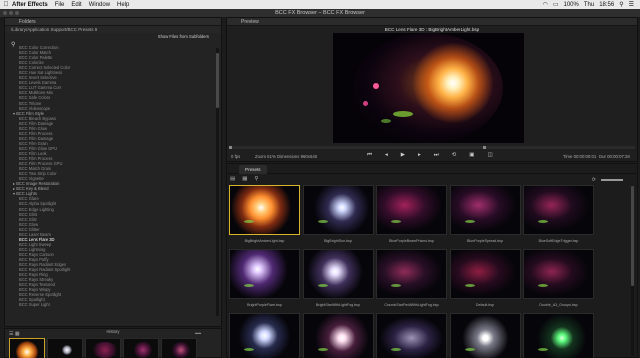 This screenshot has width=640, height=358. I want to click on preset-item: BrightStarWithLightFog.bsp, so click(338, 278).